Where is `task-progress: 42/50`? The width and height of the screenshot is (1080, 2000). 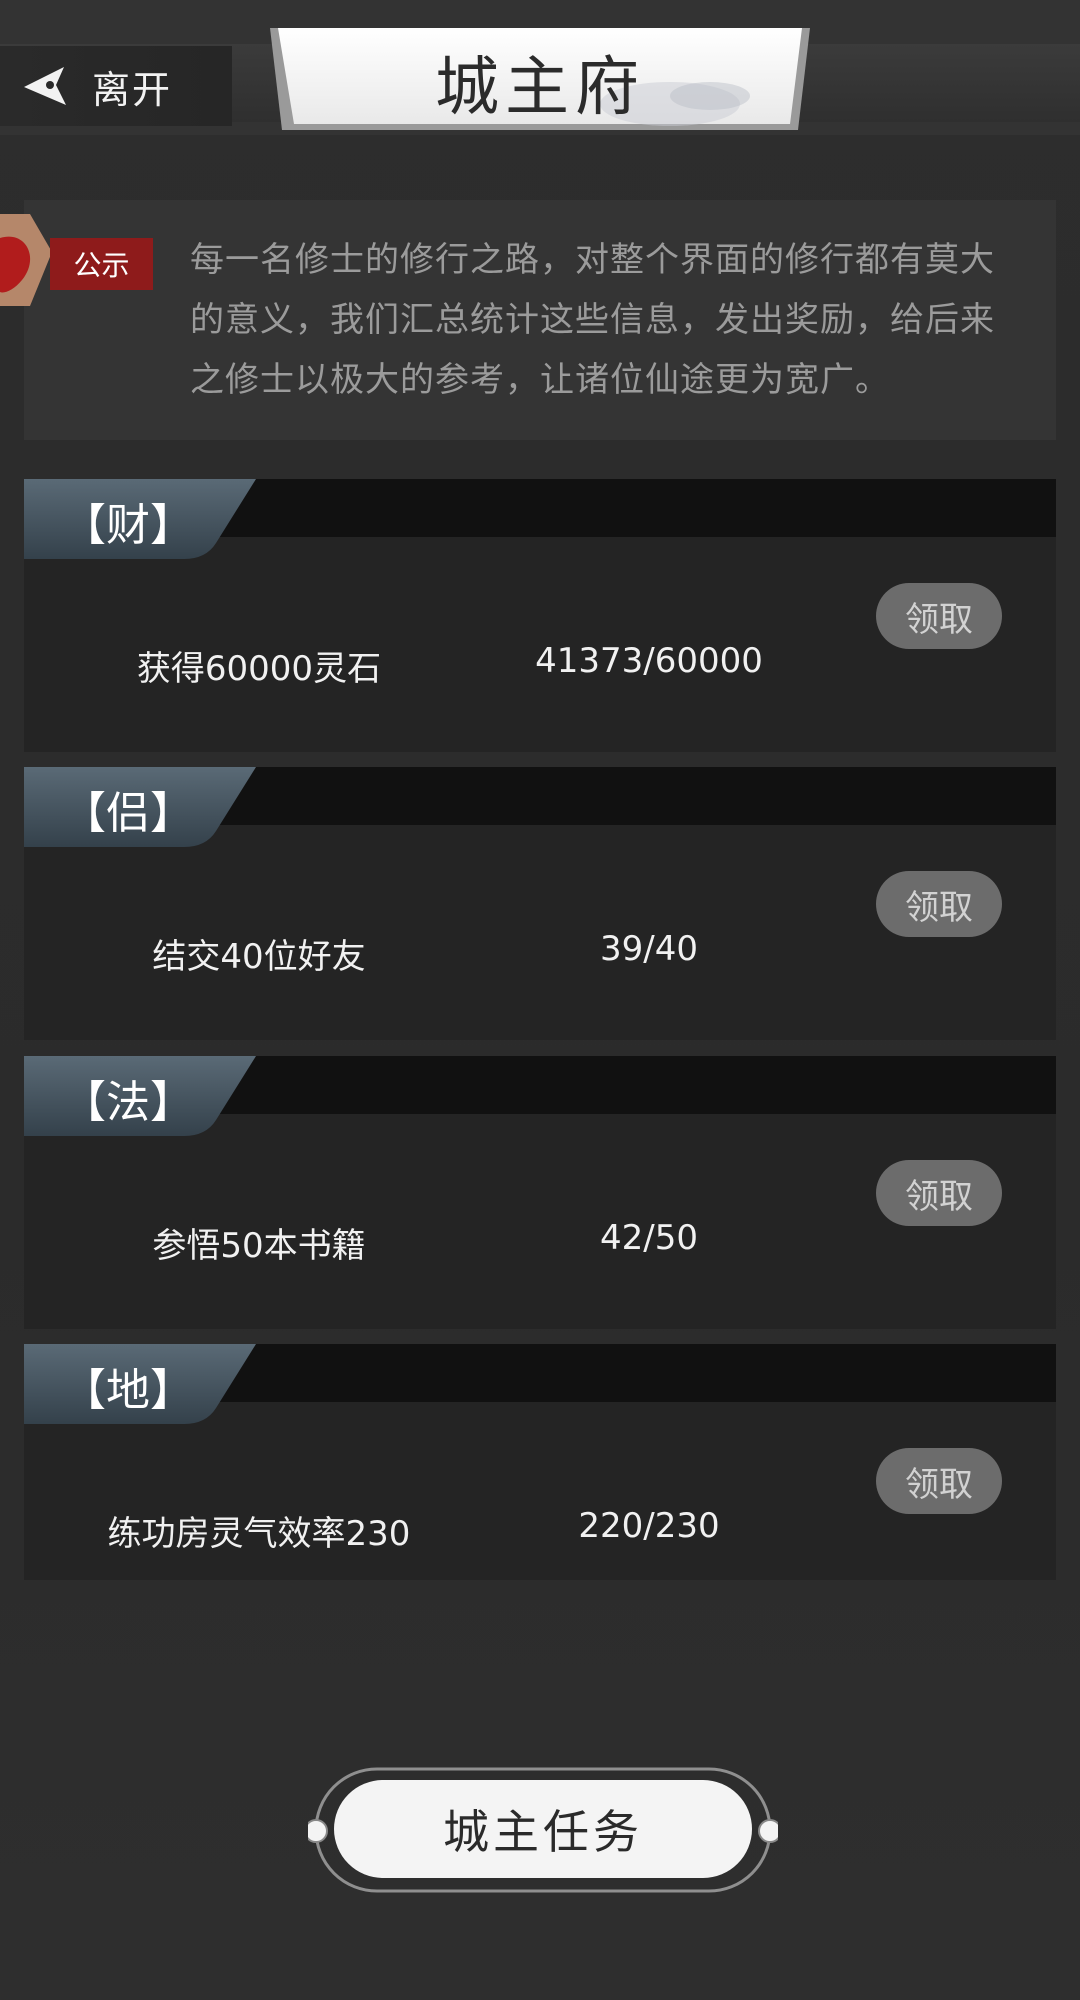
task-progress: 42/50 is located at coordinates (649, 1238).